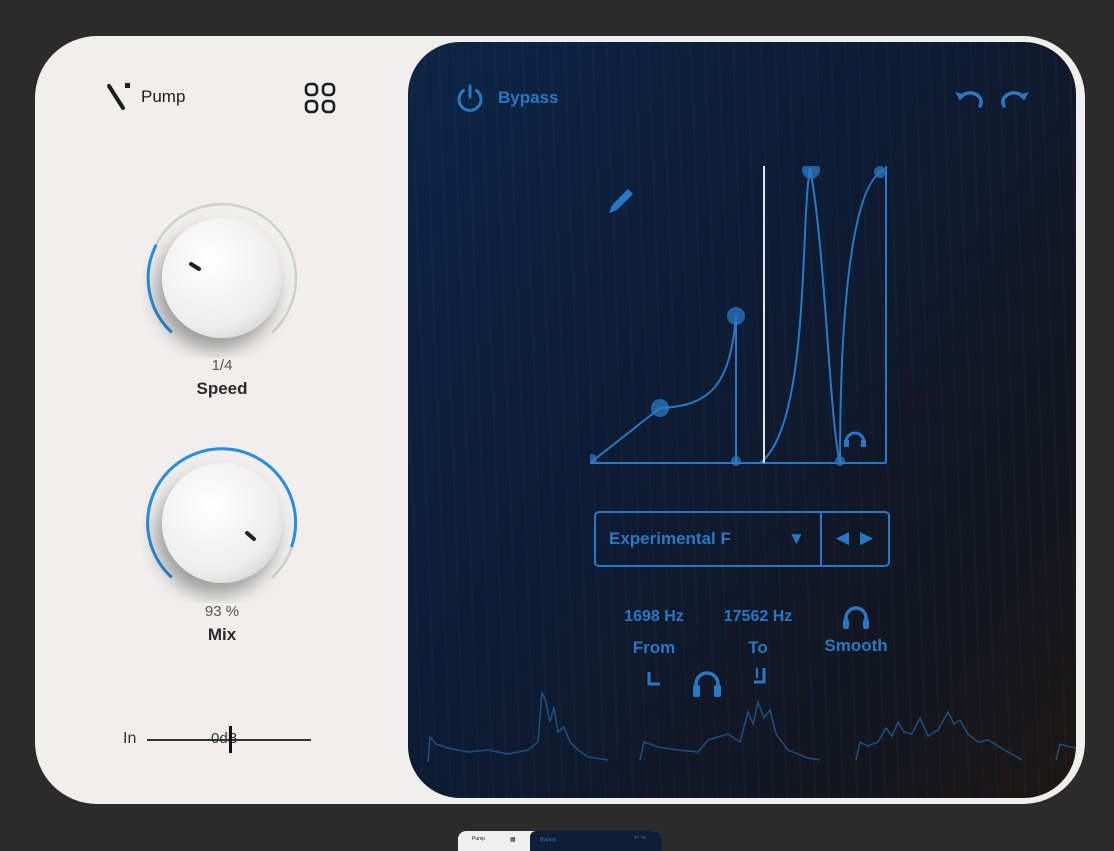  What do you see at coordinates (1015, 99) in the screenshot?
I see `redo-icon` at bounding box center [1015, 99].